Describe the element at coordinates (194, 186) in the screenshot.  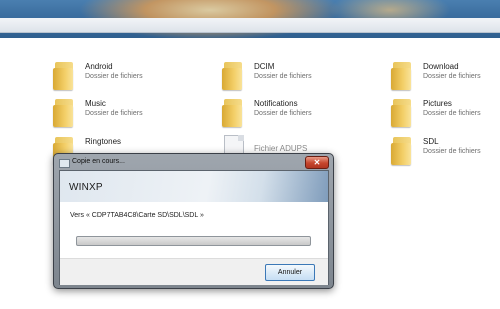
I see `dialog-header: WINXP` at that location.